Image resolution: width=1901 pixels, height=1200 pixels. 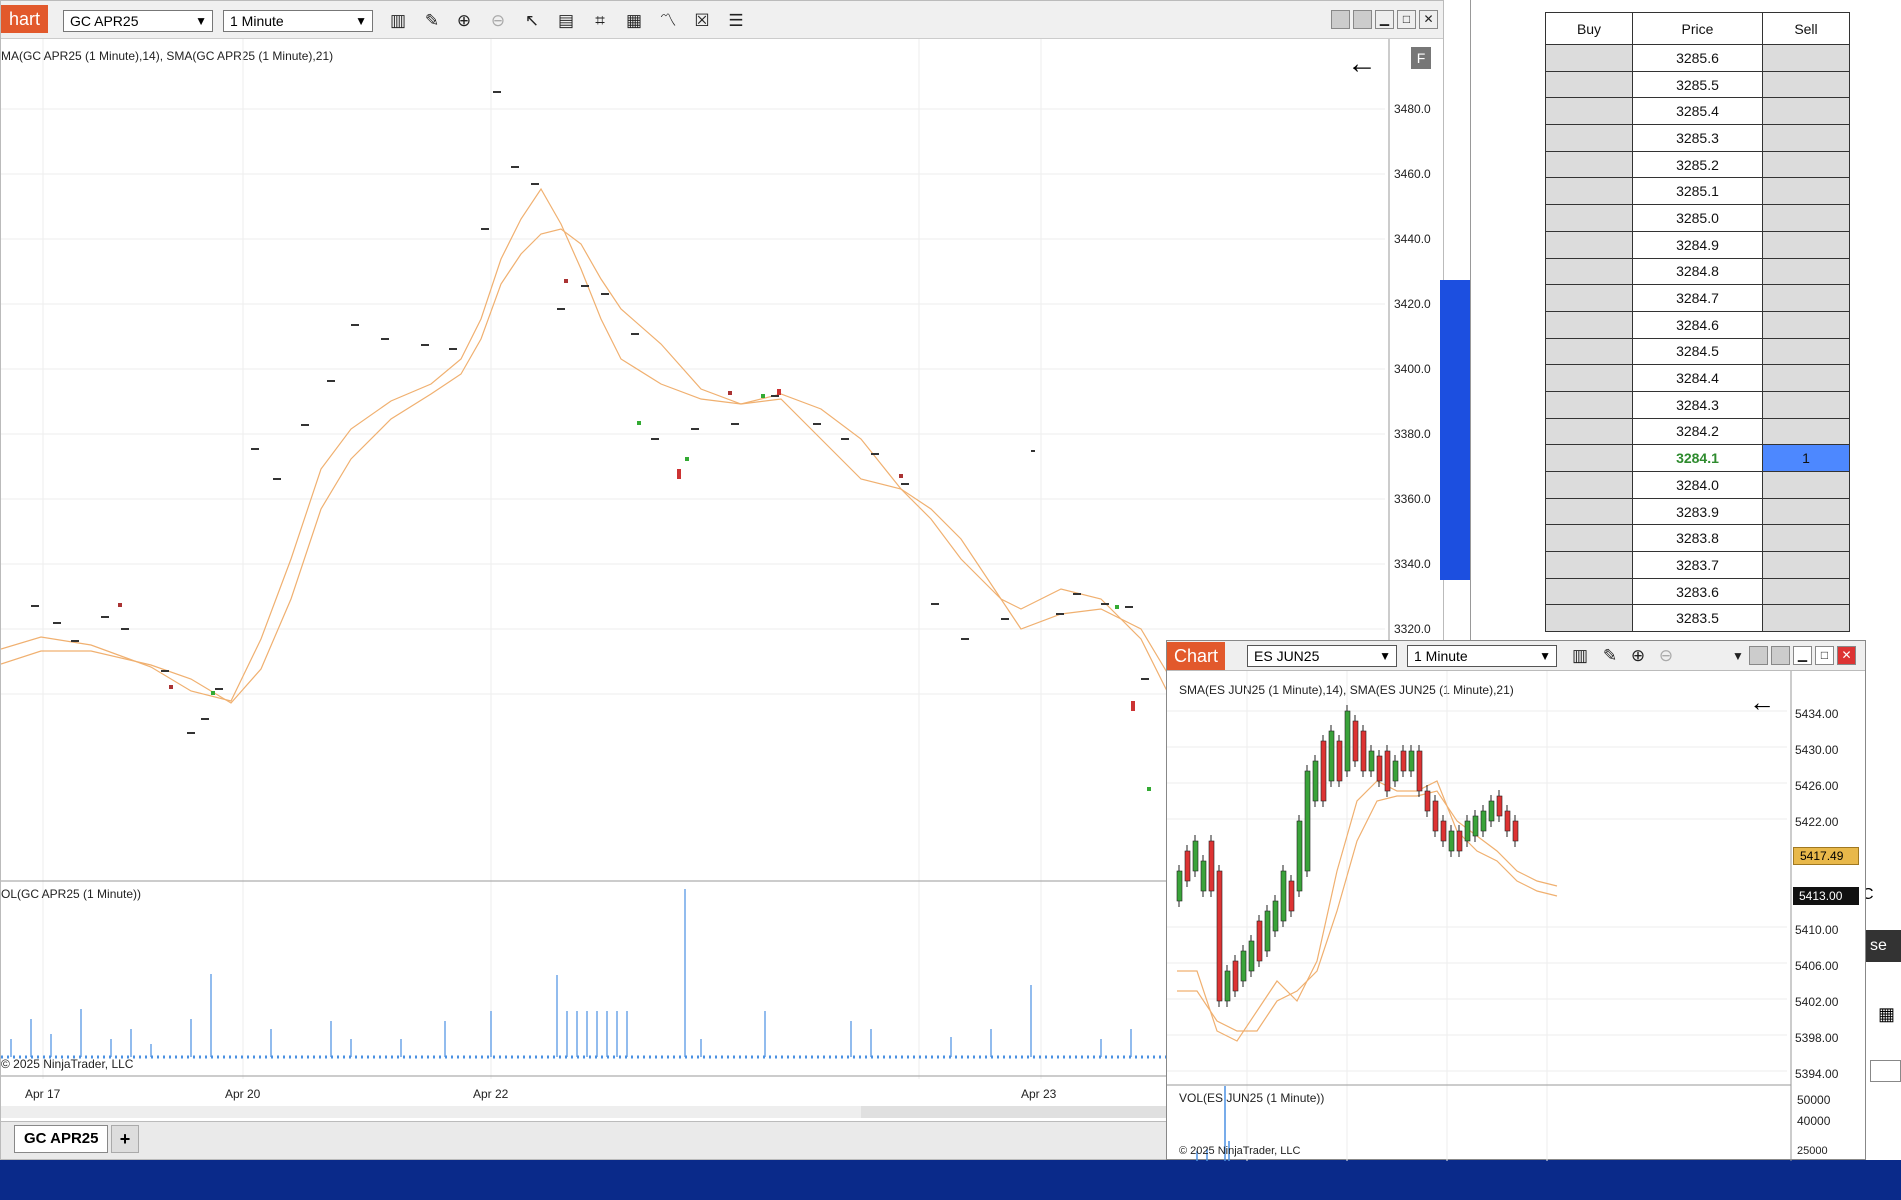 What do you see at coordinates (1697, 485) in the screenshot?
I see `price-cell: 3284.0` at bounding box center [1697, 485].